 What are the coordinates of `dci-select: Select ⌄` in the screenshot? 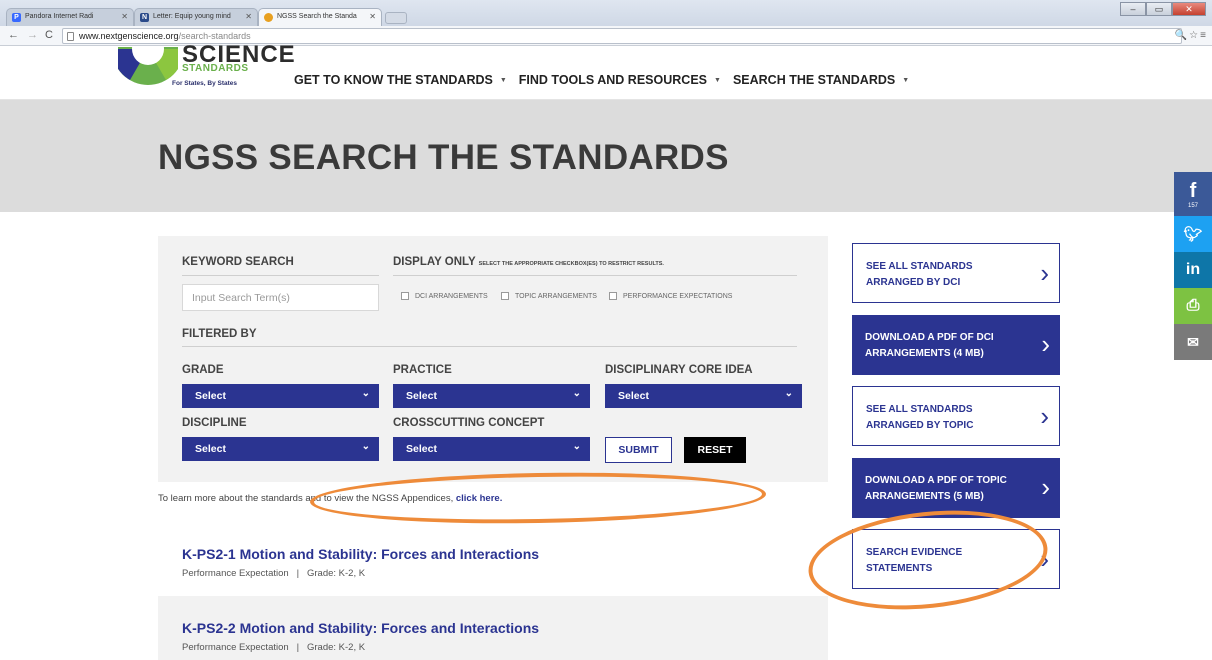 It's located at (703, 396).